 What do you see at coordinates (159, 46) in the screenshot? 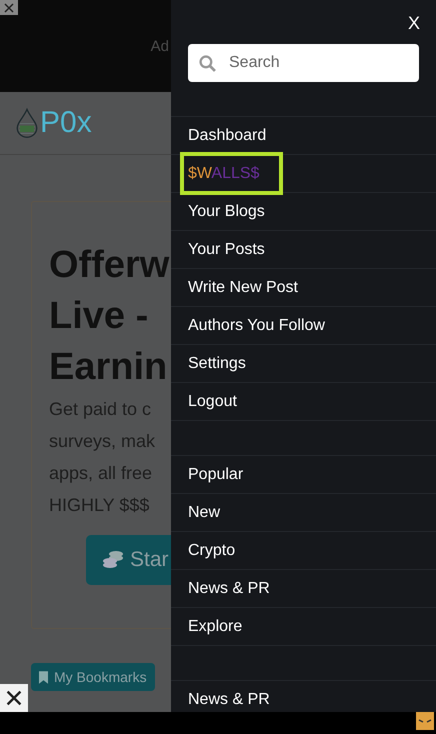
I see `ad-label: Ad` at bounding box center [159, 46].